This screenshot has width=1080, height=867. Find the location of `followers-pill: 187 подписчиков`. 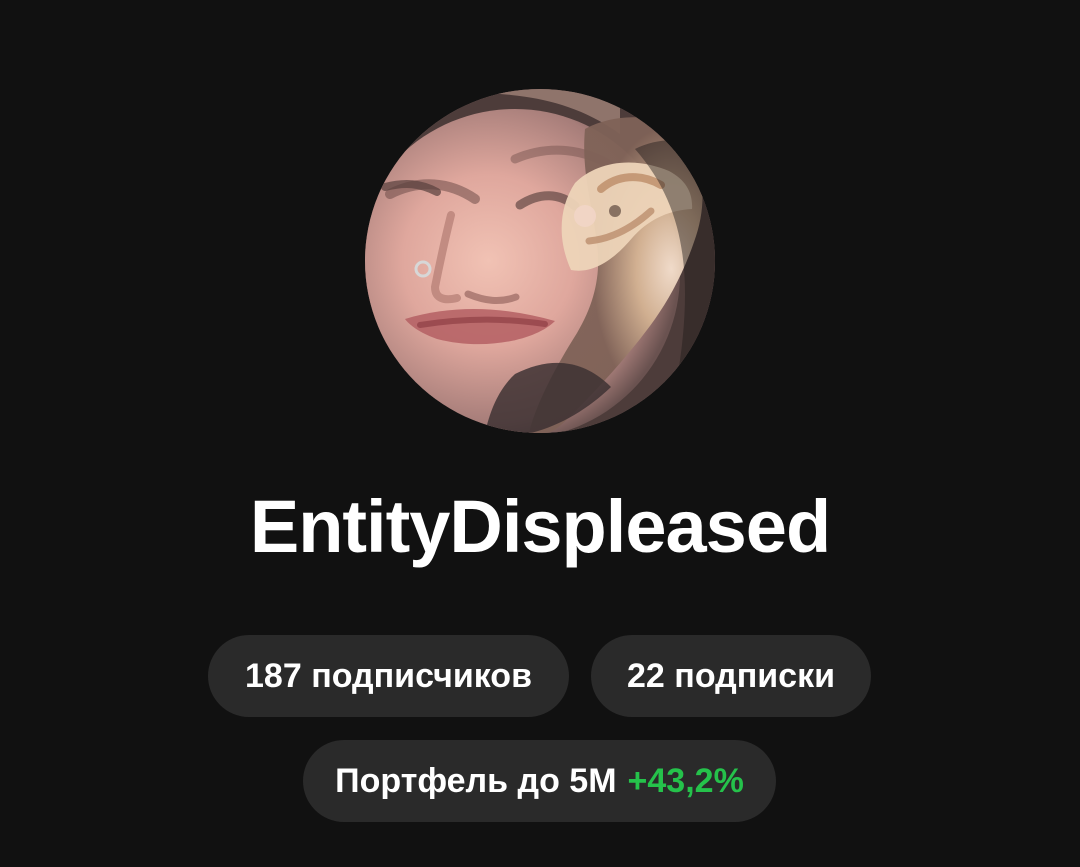

followers-pill: 187 подписчиков is located at coordinates (388, 676).